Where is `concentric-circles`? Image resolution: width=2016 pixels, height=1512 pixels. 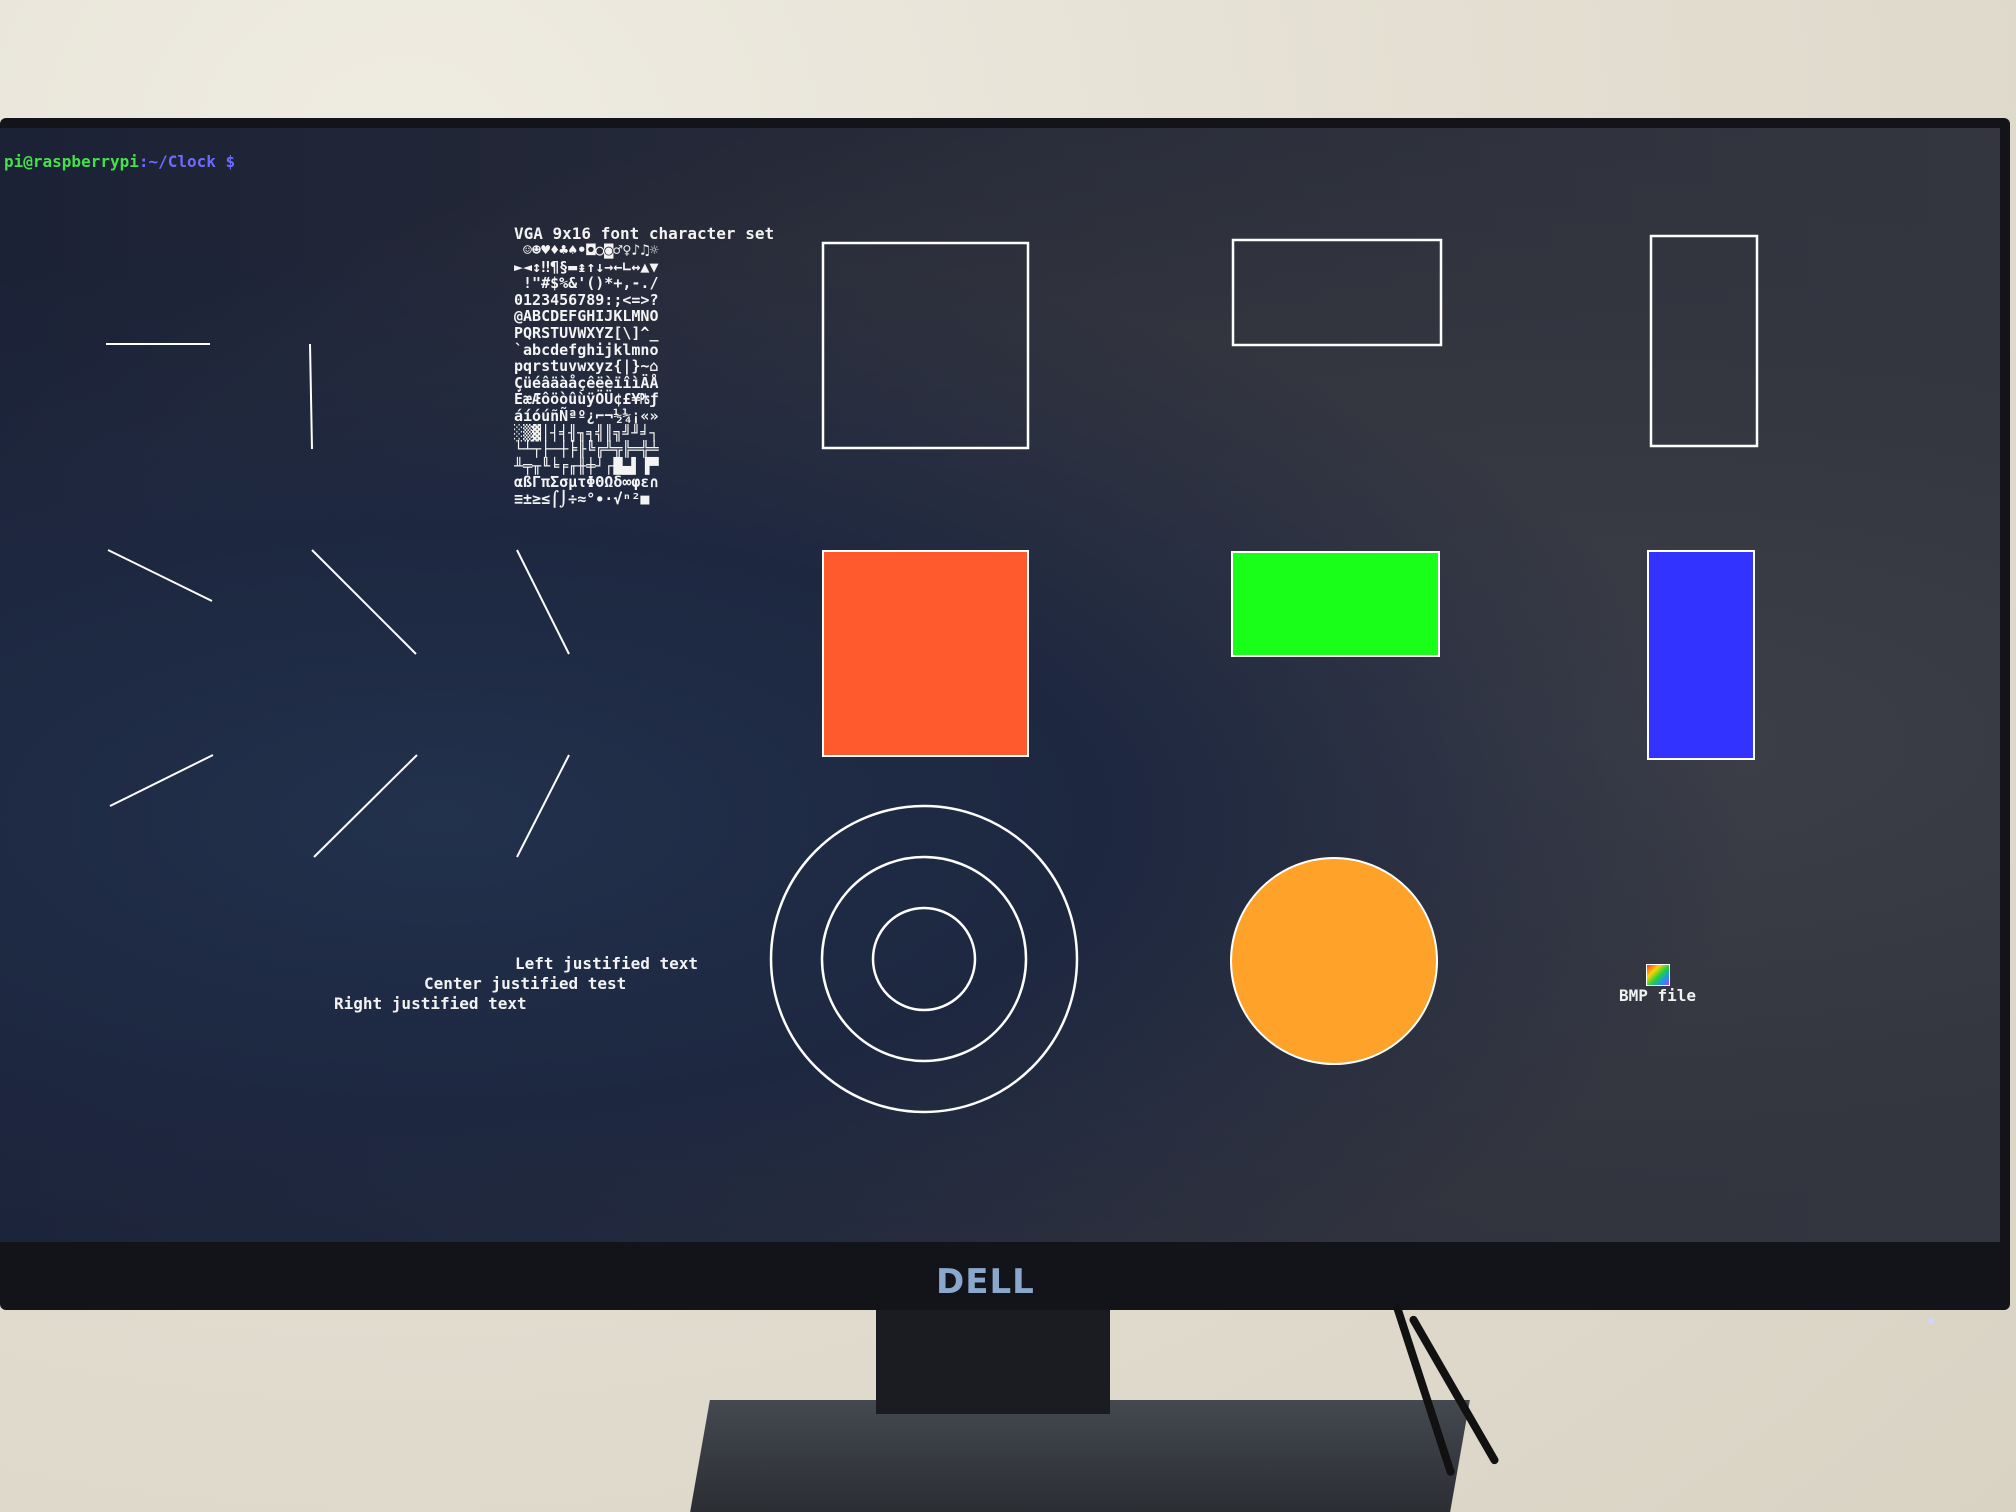
concentric-circles is located at coordinates (924, 959).